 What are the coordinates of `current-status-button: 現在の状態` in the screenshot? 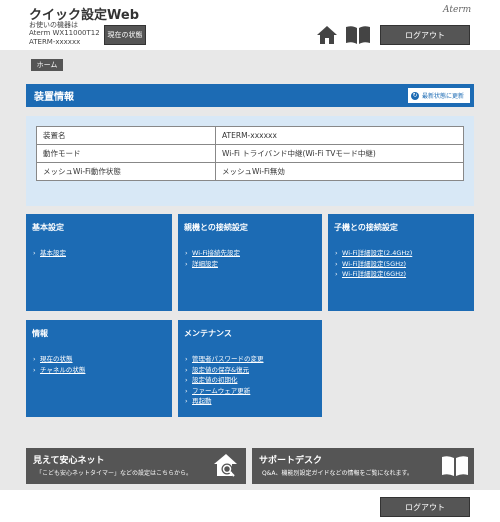 It's located at (125, 35).